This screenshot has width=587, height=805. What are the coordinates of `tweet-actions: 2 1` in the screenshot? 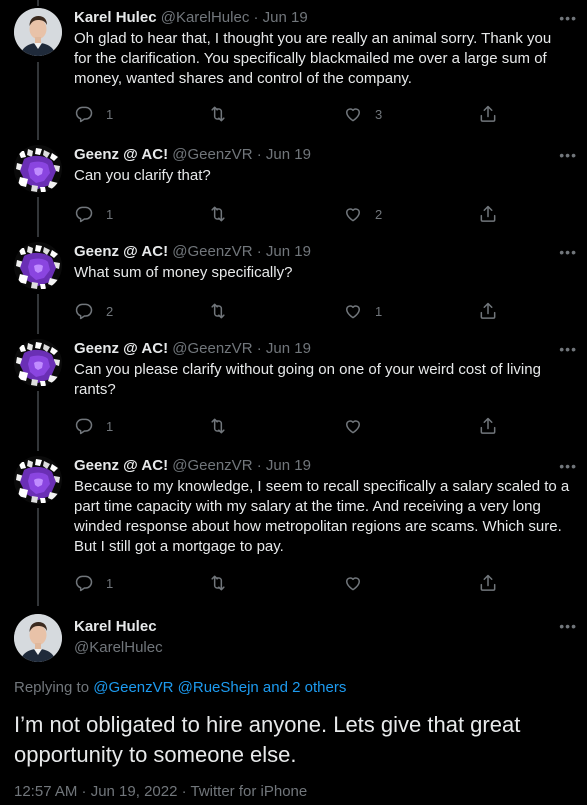 It's located at (322, 311).